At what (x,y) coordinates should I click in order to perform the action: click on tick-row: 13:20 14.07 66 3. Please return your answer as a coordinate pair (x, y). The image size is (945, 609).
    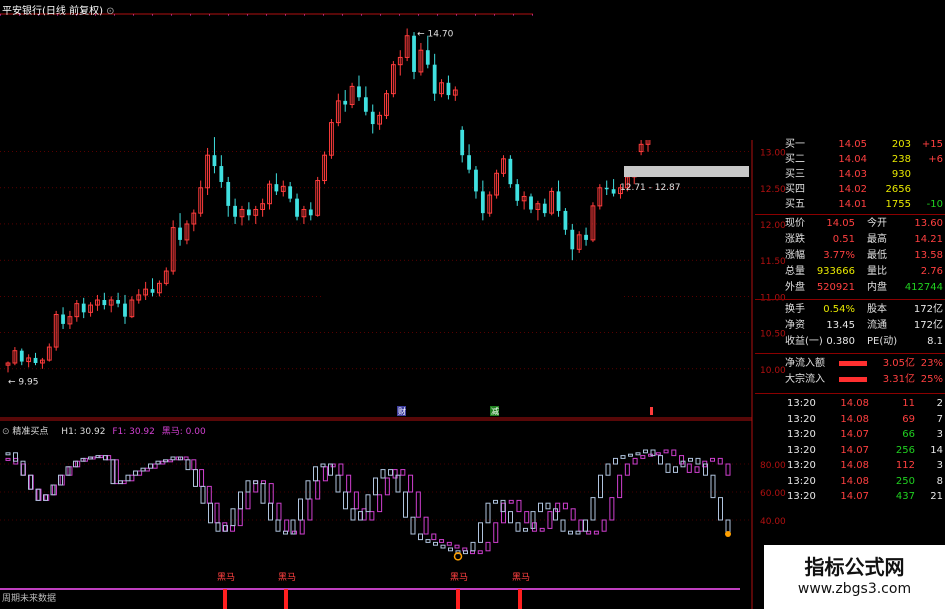
    Looking at the image, I should click on (850, 434).